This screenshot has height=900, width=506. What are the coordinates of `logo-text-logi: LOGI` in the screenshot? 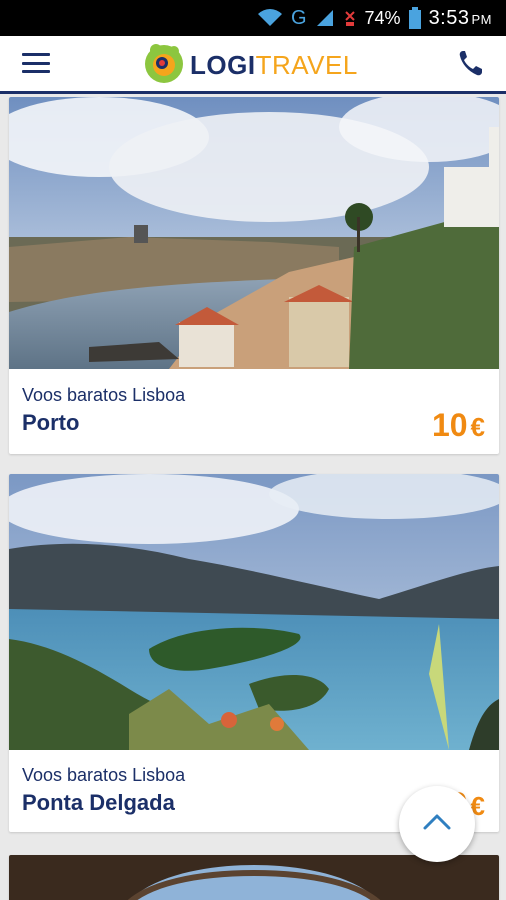 It's located at (223, 64).